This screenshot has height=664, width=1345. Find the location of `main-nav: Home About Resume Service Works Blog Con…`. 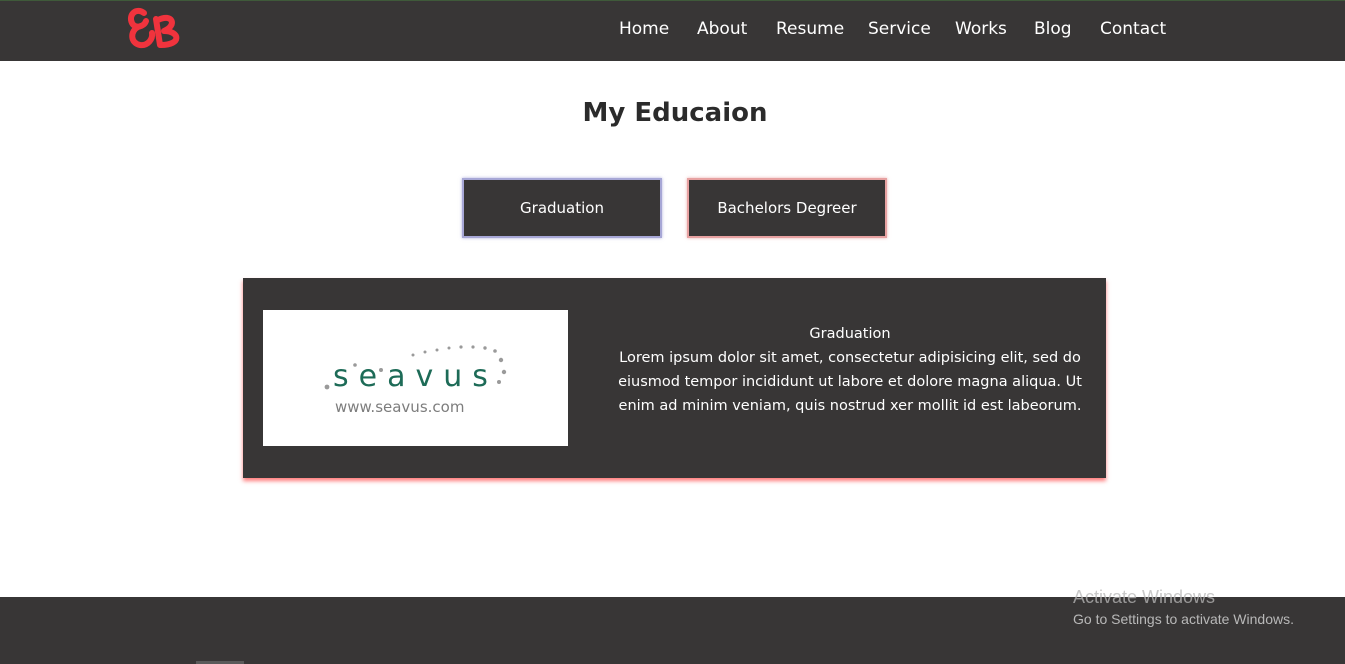

main-nav: Home About Resume Service Works Blog Con… is located at coordinates (672, 31).